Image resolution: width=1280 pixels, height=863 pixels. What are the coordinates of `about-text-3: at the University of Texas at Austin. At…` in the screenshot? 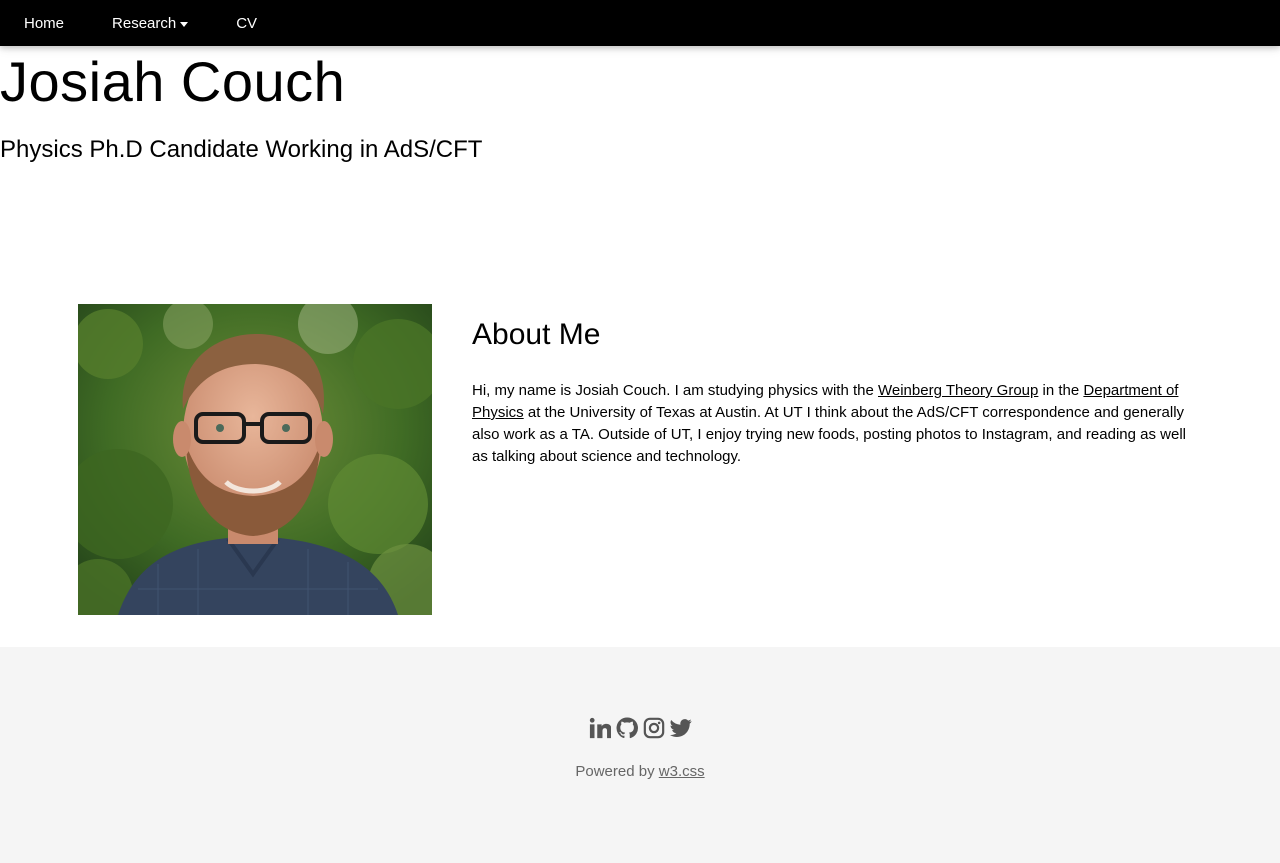 It's located at (829, 434).